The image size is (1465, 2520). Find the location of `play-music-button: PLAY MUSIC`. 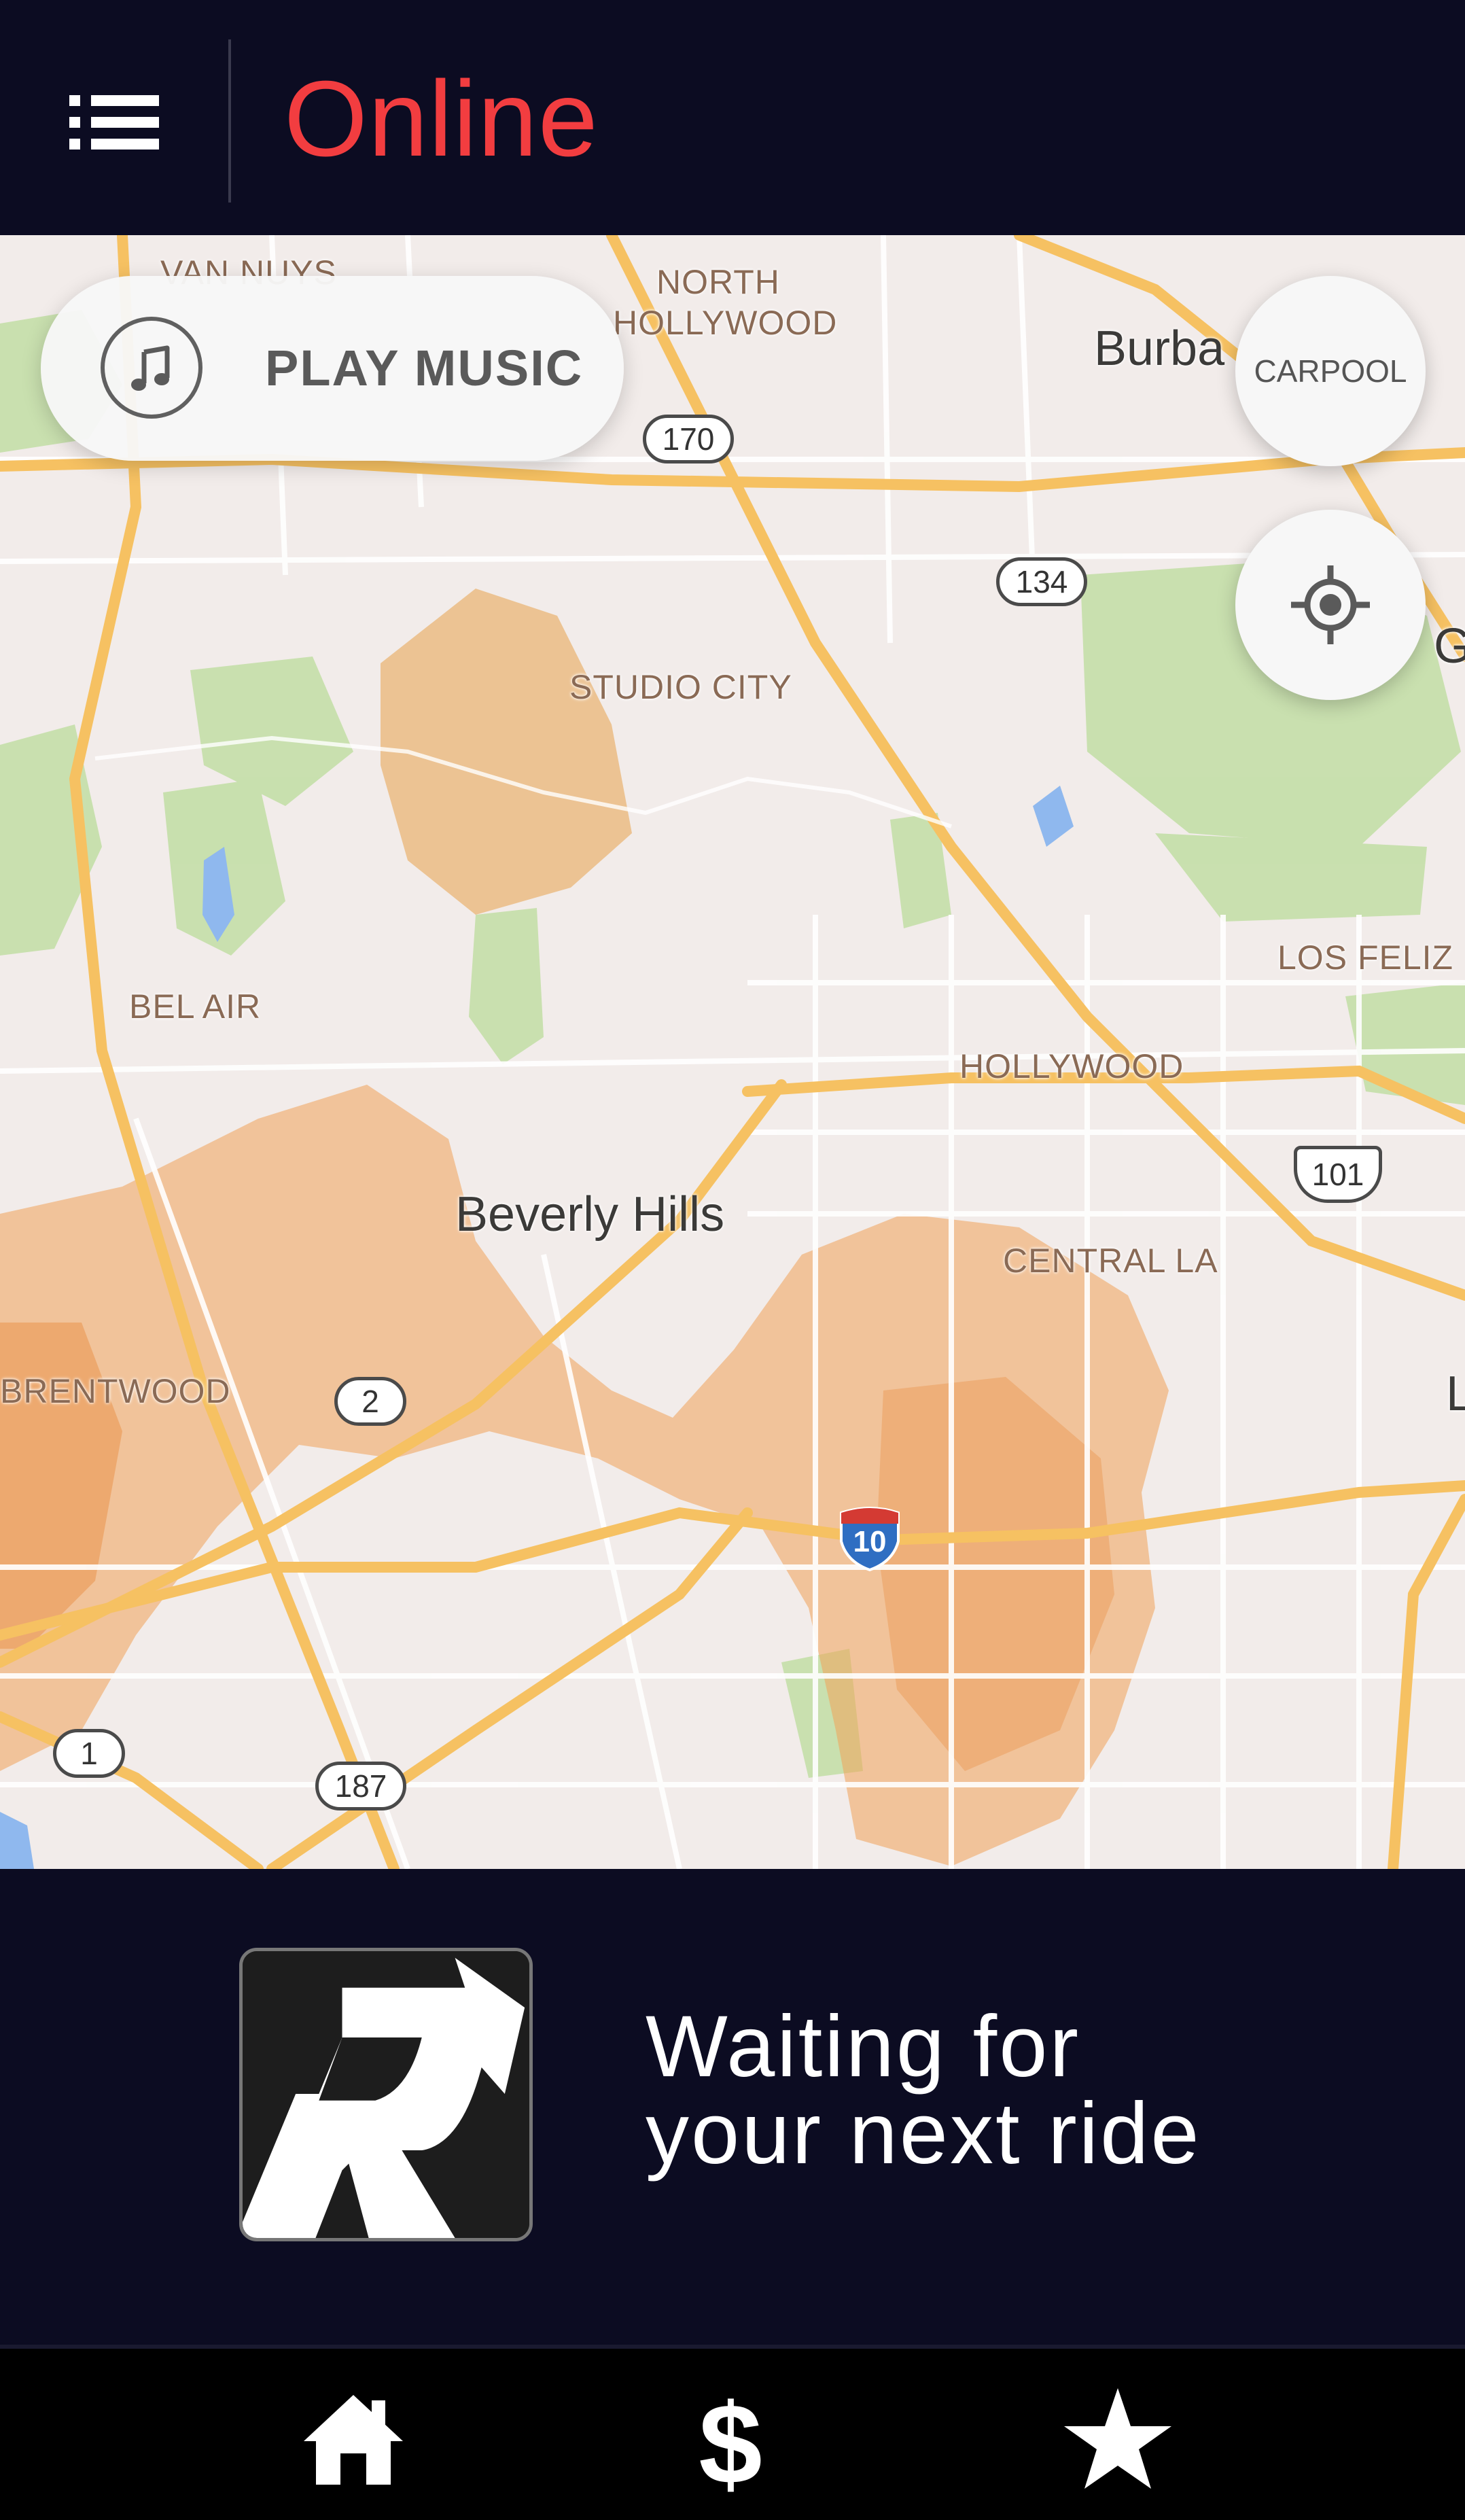

play-music-button: PLAY MUSIC is located at coordinates (332, 369).